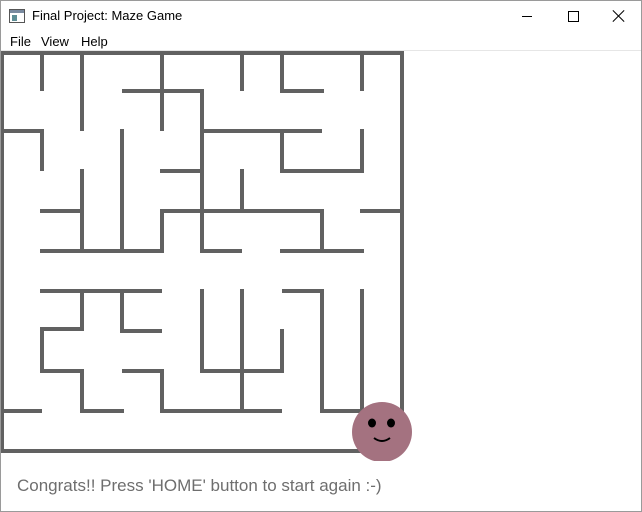 The image size is (642, 512). I want to click on menu-file: File, so click(20, 41).